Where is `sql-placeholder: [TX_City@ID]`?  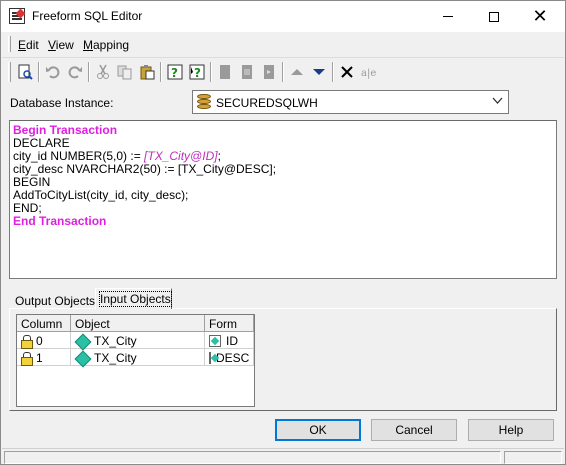
sql-placeholder: [TX_City@ID] is located at coordinates (181, 156).